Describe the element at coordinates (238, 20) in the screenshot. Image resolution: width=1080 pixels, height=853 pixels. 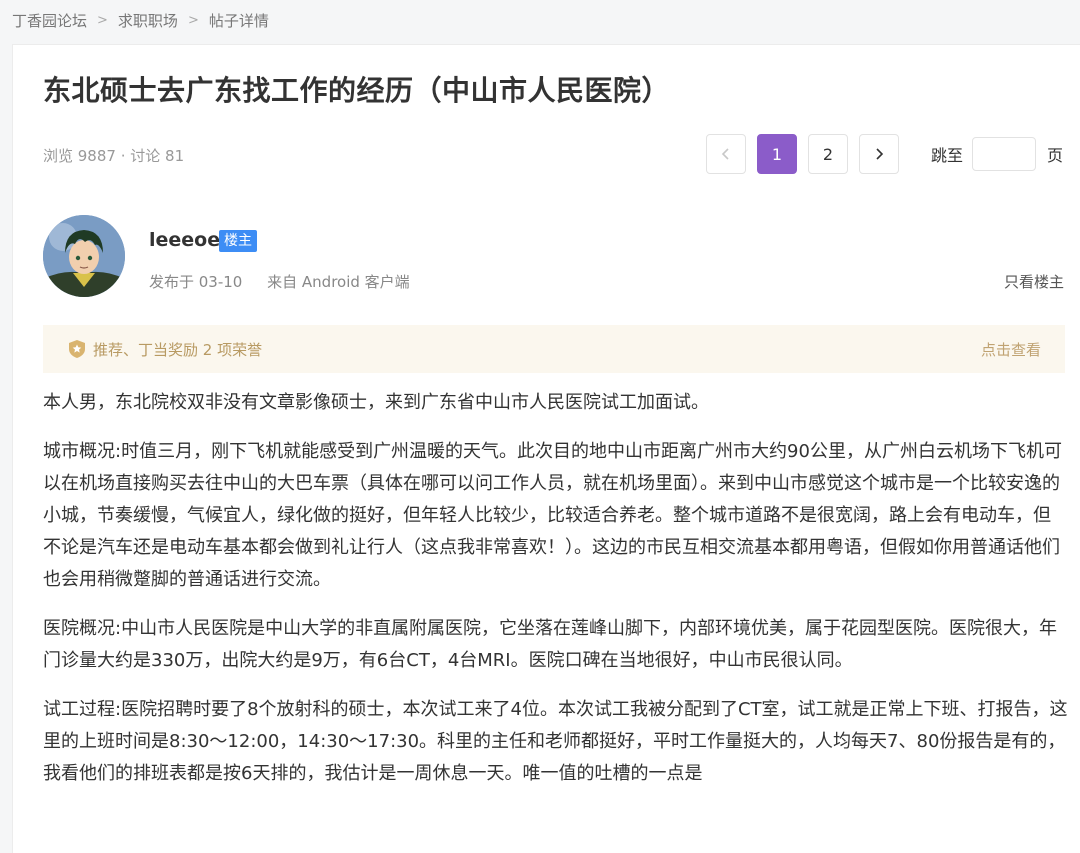
I see `breadcrumb-current: 帖子详情` at that location.